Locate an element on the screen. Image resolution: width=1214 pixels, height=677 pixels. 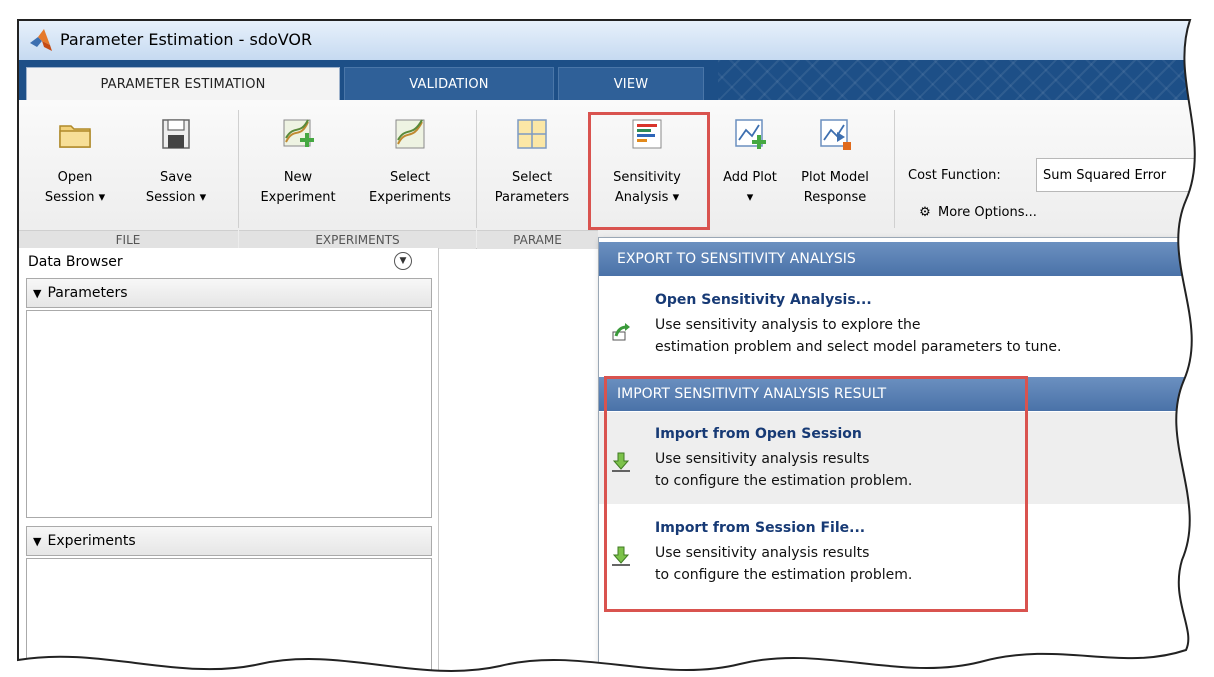
tab-view: VIEW is located at coordinates (631, 84).